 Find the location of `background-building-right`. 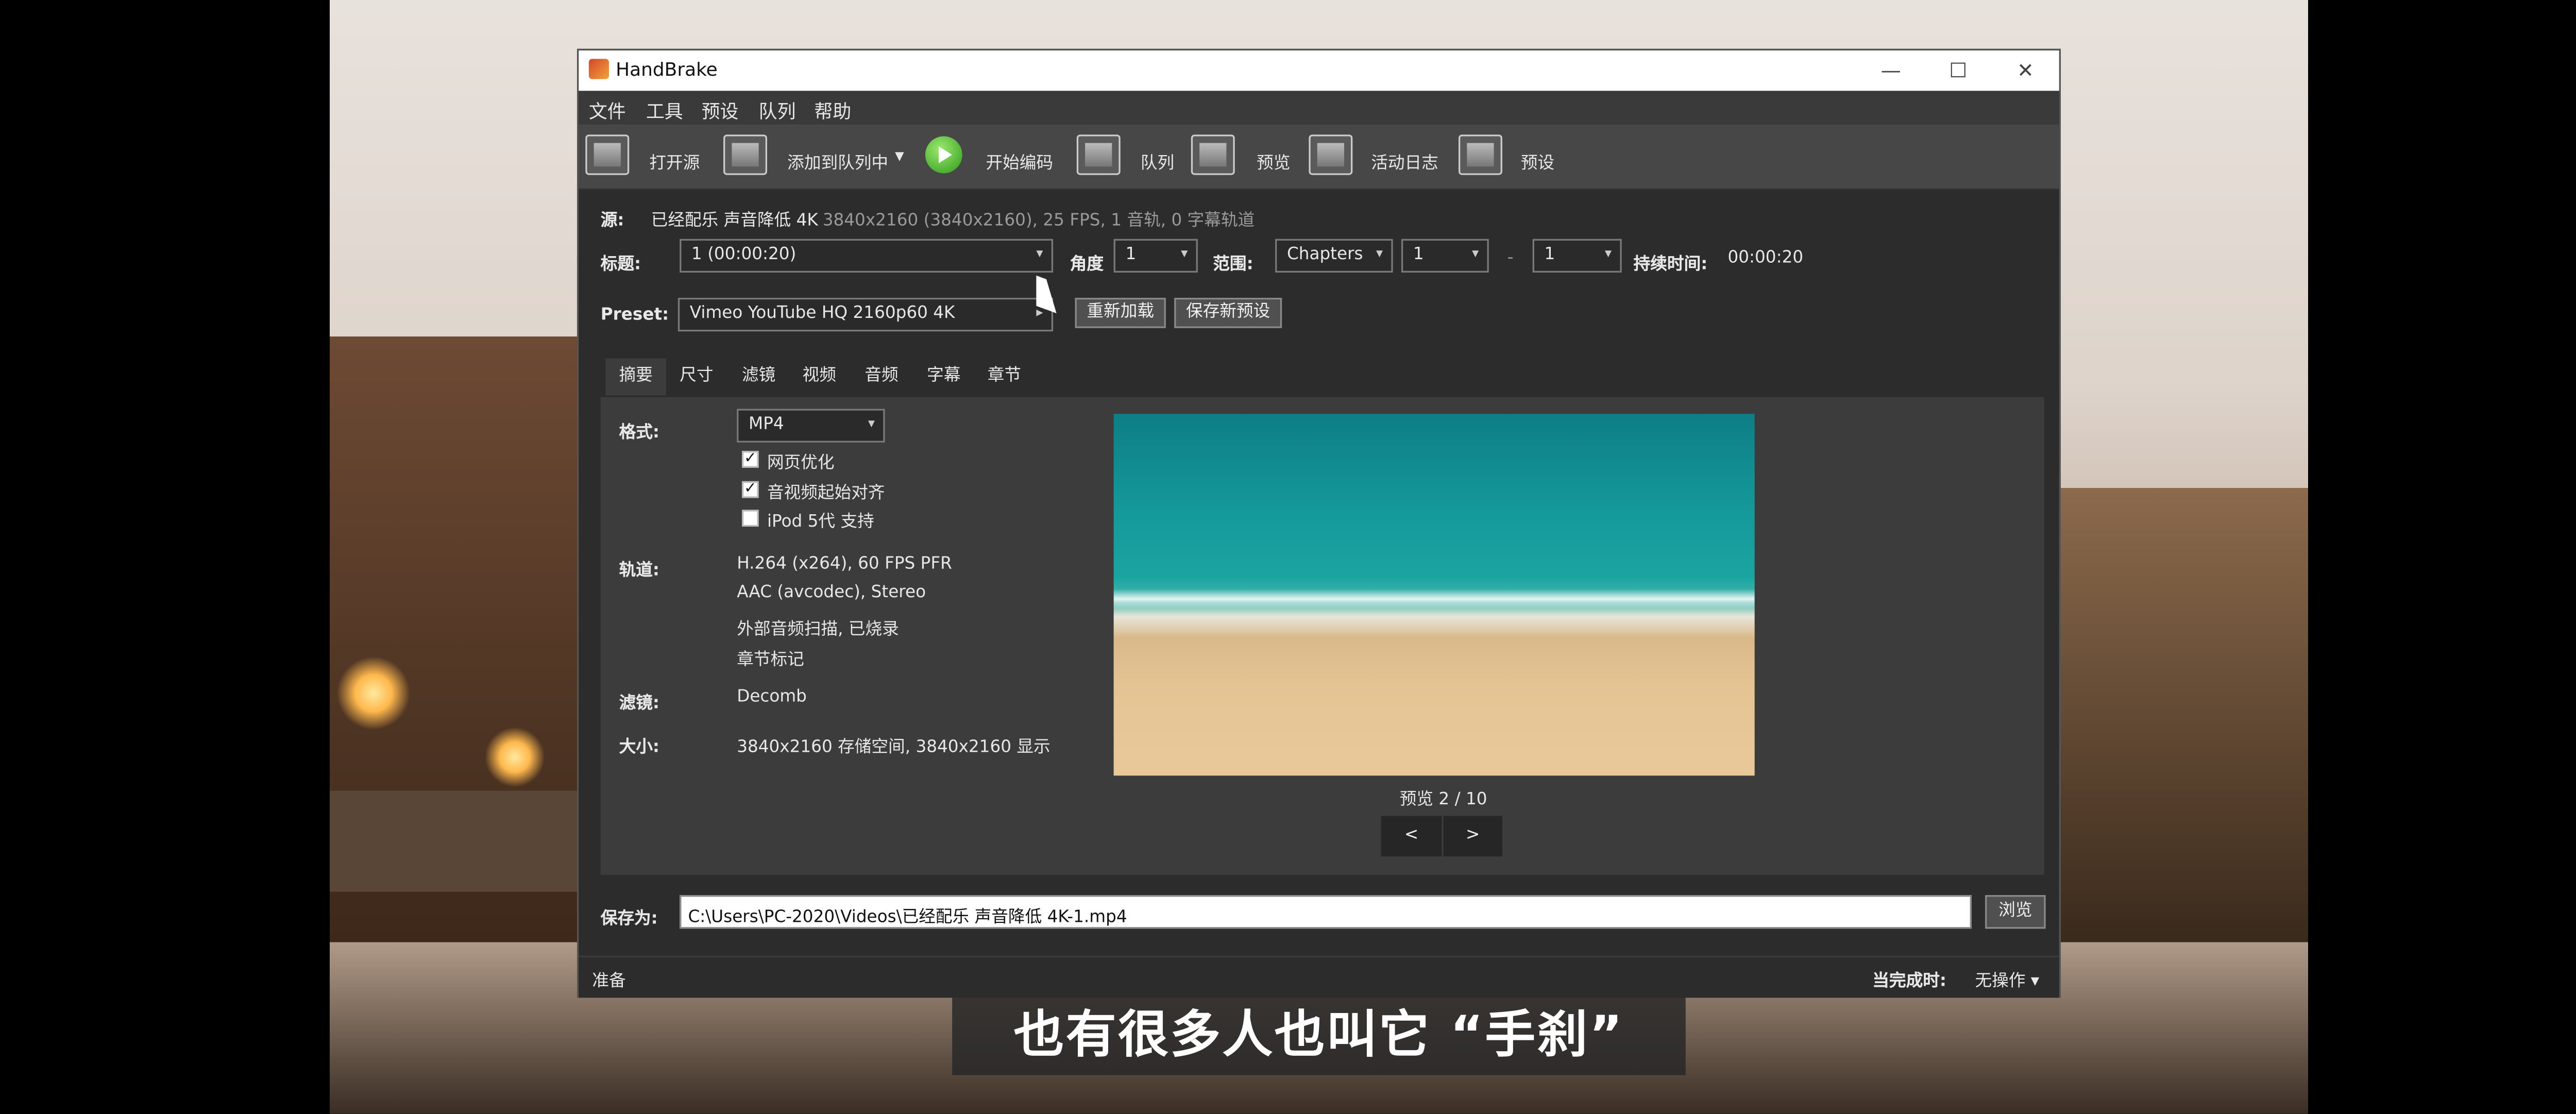

background-building-right is located at coordinates (2183, 714).